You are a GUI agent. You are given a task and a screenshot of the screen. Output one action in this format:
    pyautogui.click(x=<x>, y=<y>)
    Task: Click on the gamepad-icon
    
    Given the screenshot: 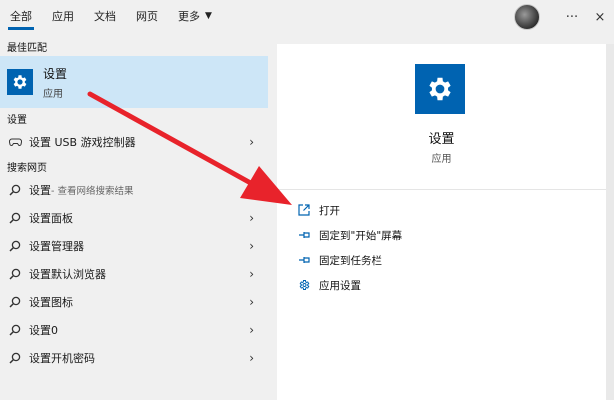 What is the action you would take?
    pyautogui.click(x=15, y=142)
    